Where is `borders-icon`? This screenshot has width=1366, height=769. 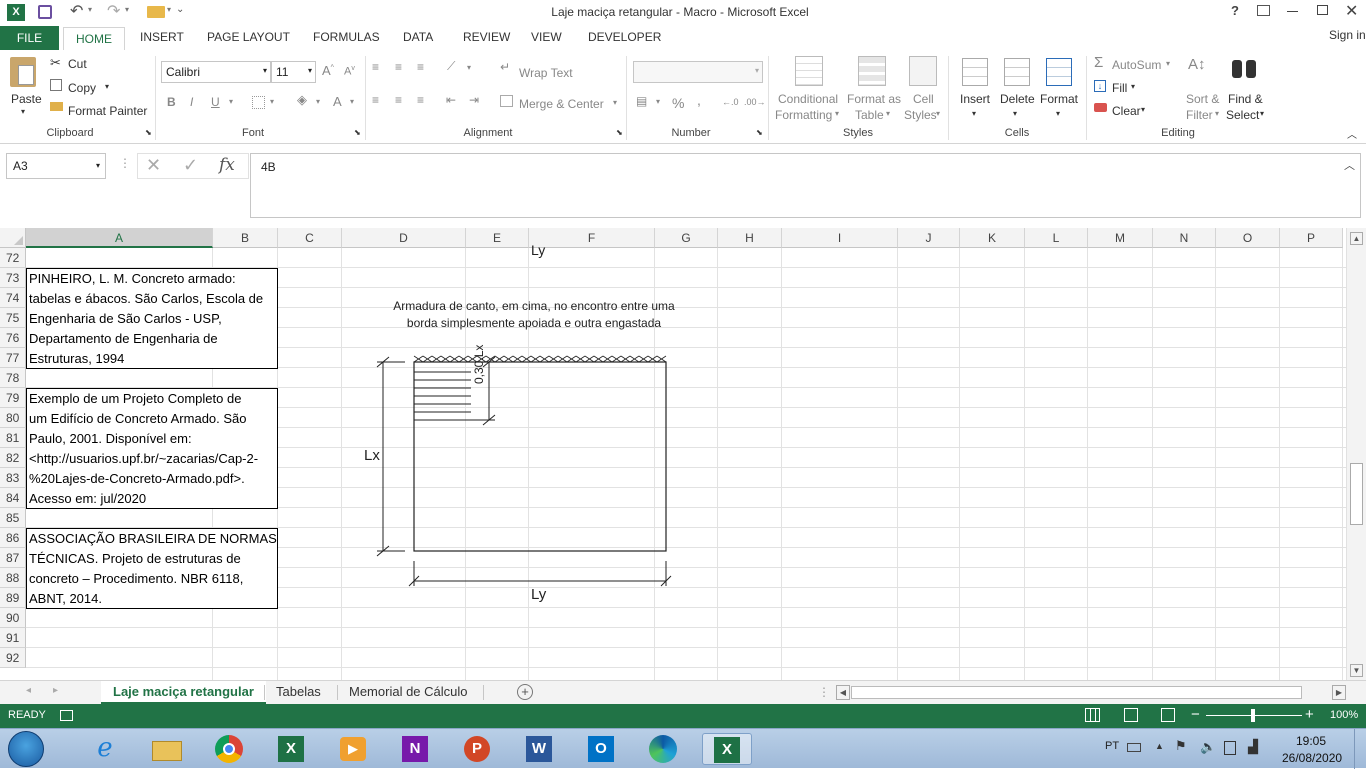 borders-icon is located at coordinates (258, 102).